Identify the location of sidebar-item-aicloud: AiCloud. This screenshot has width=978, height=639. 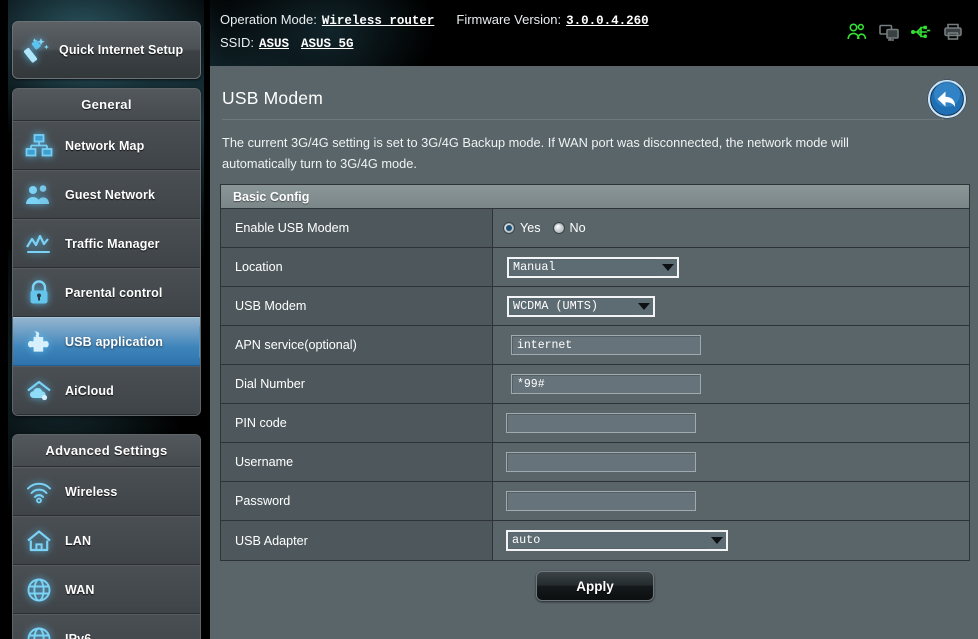
(106, 390).